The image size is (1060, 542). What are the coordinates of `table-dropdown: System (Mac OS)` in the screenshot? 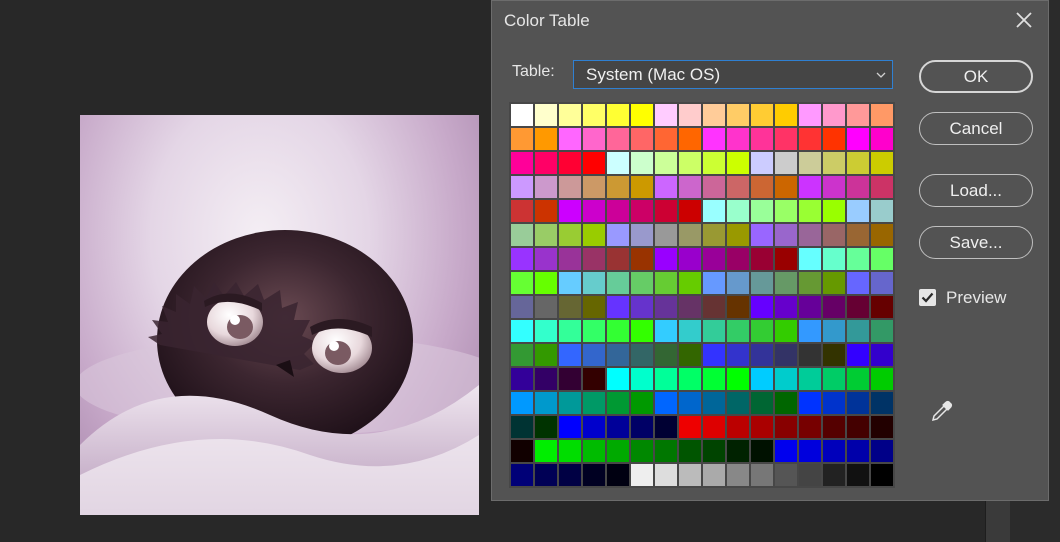 It's located at (733, 74).